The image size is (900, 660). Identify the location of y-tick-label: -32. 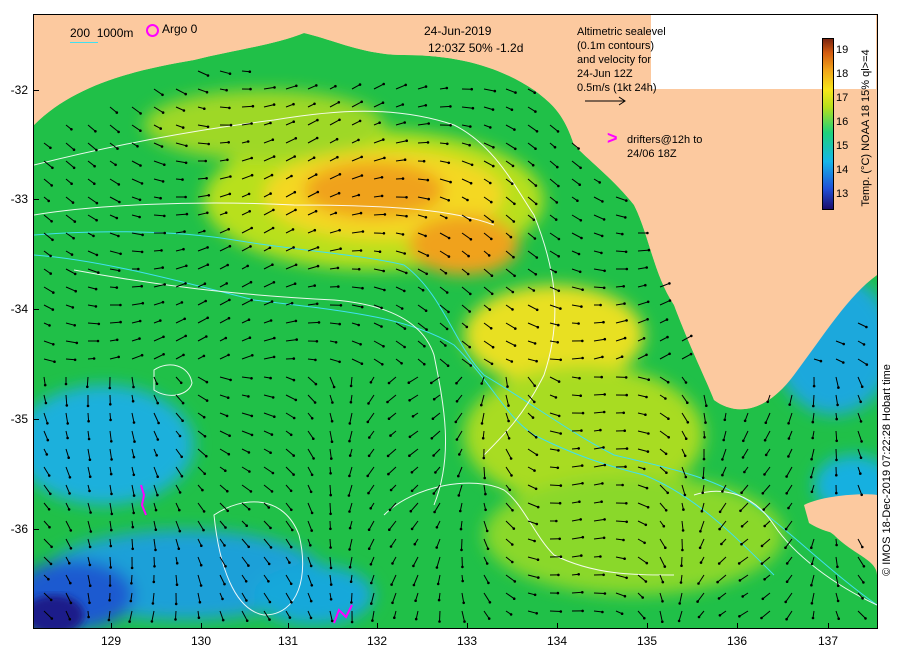
(19, 90).